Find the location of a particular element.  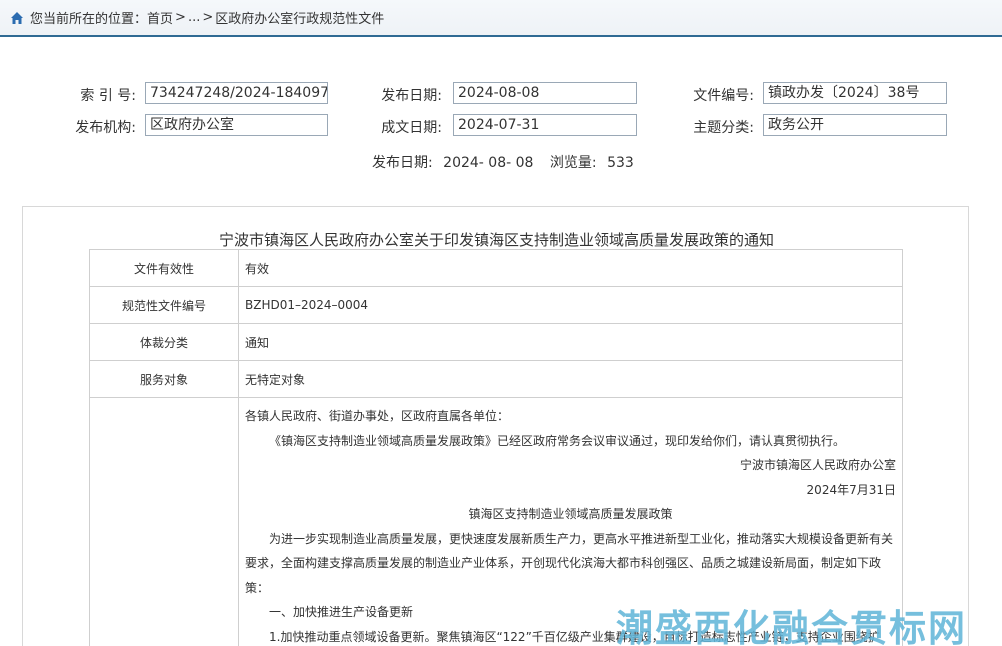

home-icon is located at coordinates (17, 17).